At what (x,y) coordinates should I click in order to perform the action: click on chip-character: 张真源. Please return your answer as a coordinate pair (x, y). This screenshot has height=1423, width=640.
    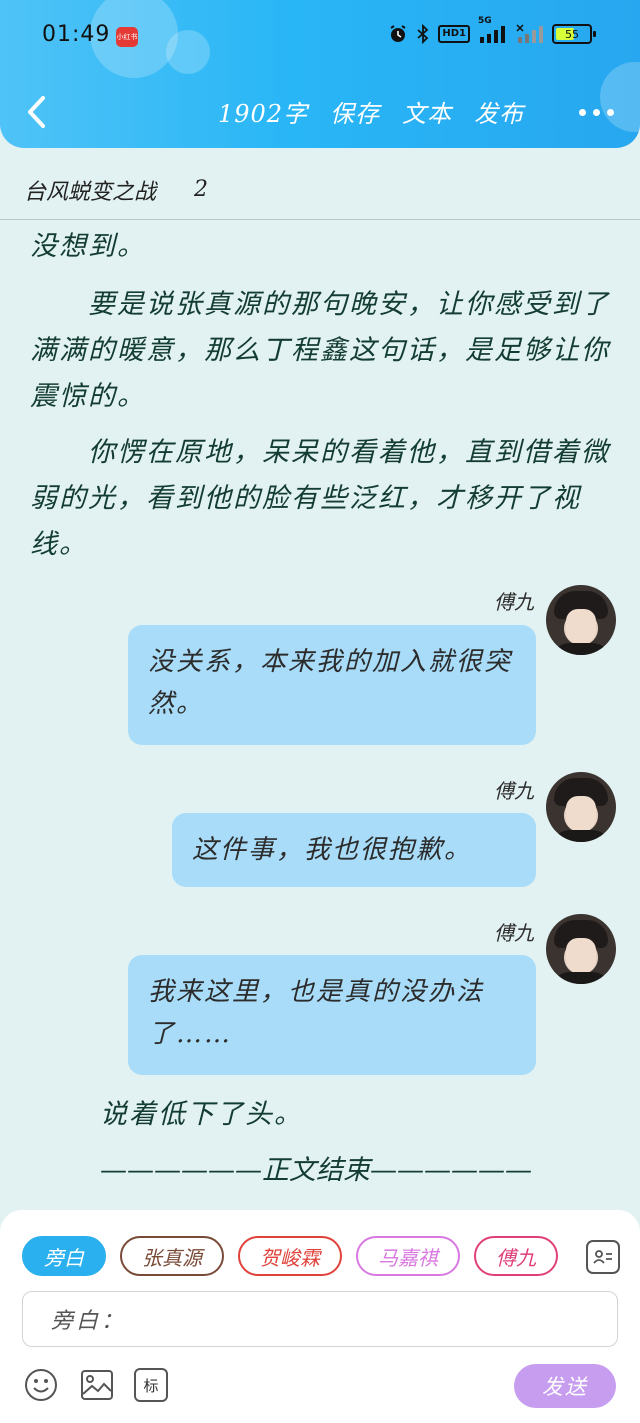
    Looking at the image, I should click on (172, 1256).